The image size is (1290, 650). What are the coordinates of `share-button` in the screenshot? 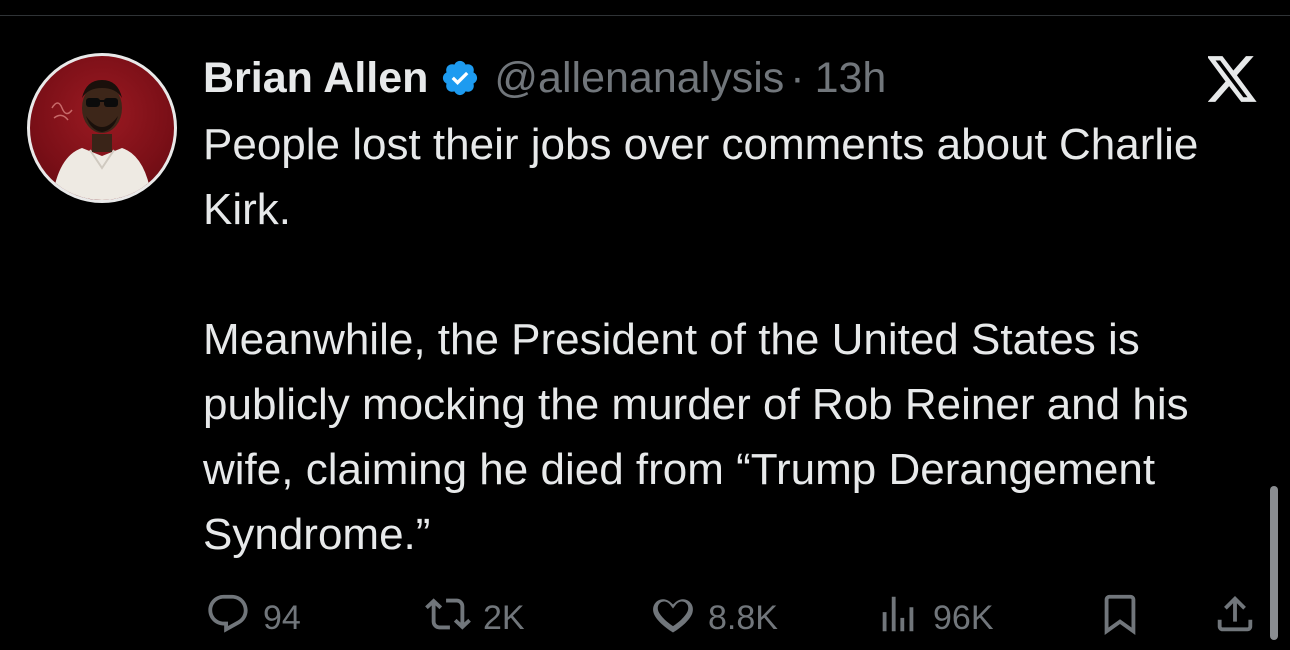 It's located at (1235, 618).